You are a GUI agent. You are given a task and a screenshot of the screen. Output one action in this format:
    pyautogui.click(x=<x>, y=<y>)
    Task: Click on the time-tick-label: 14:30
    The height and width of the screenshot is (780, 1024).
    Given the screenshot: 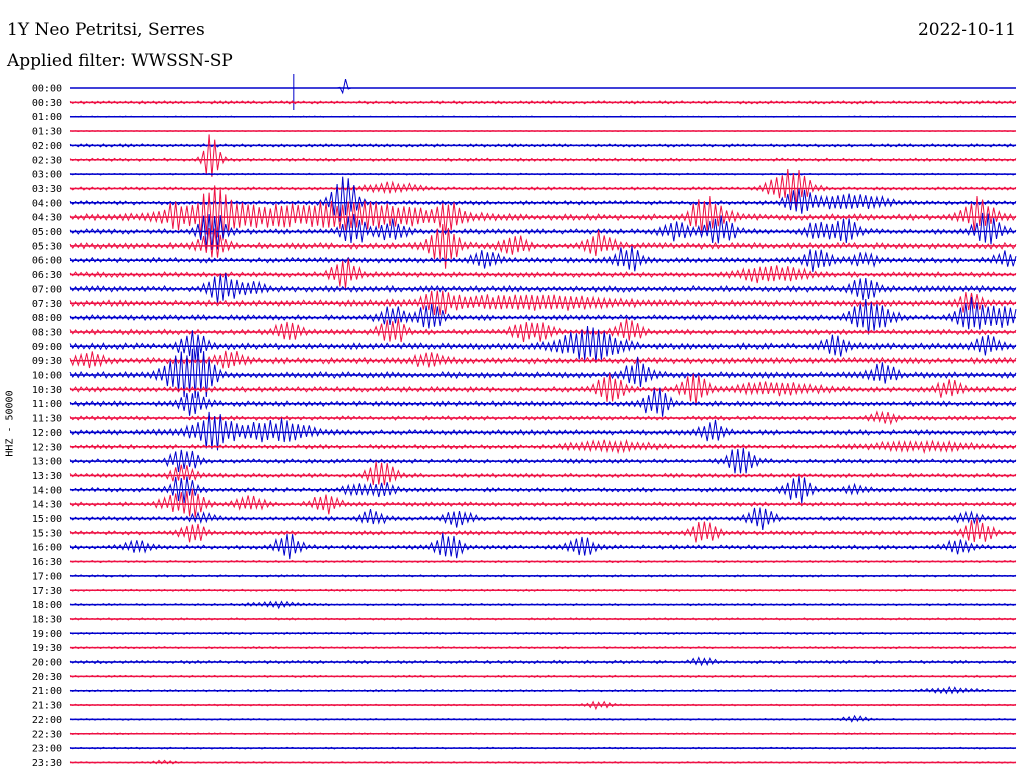 What is the action you would take?
    pyautogui.click(x=47, y=505)
    